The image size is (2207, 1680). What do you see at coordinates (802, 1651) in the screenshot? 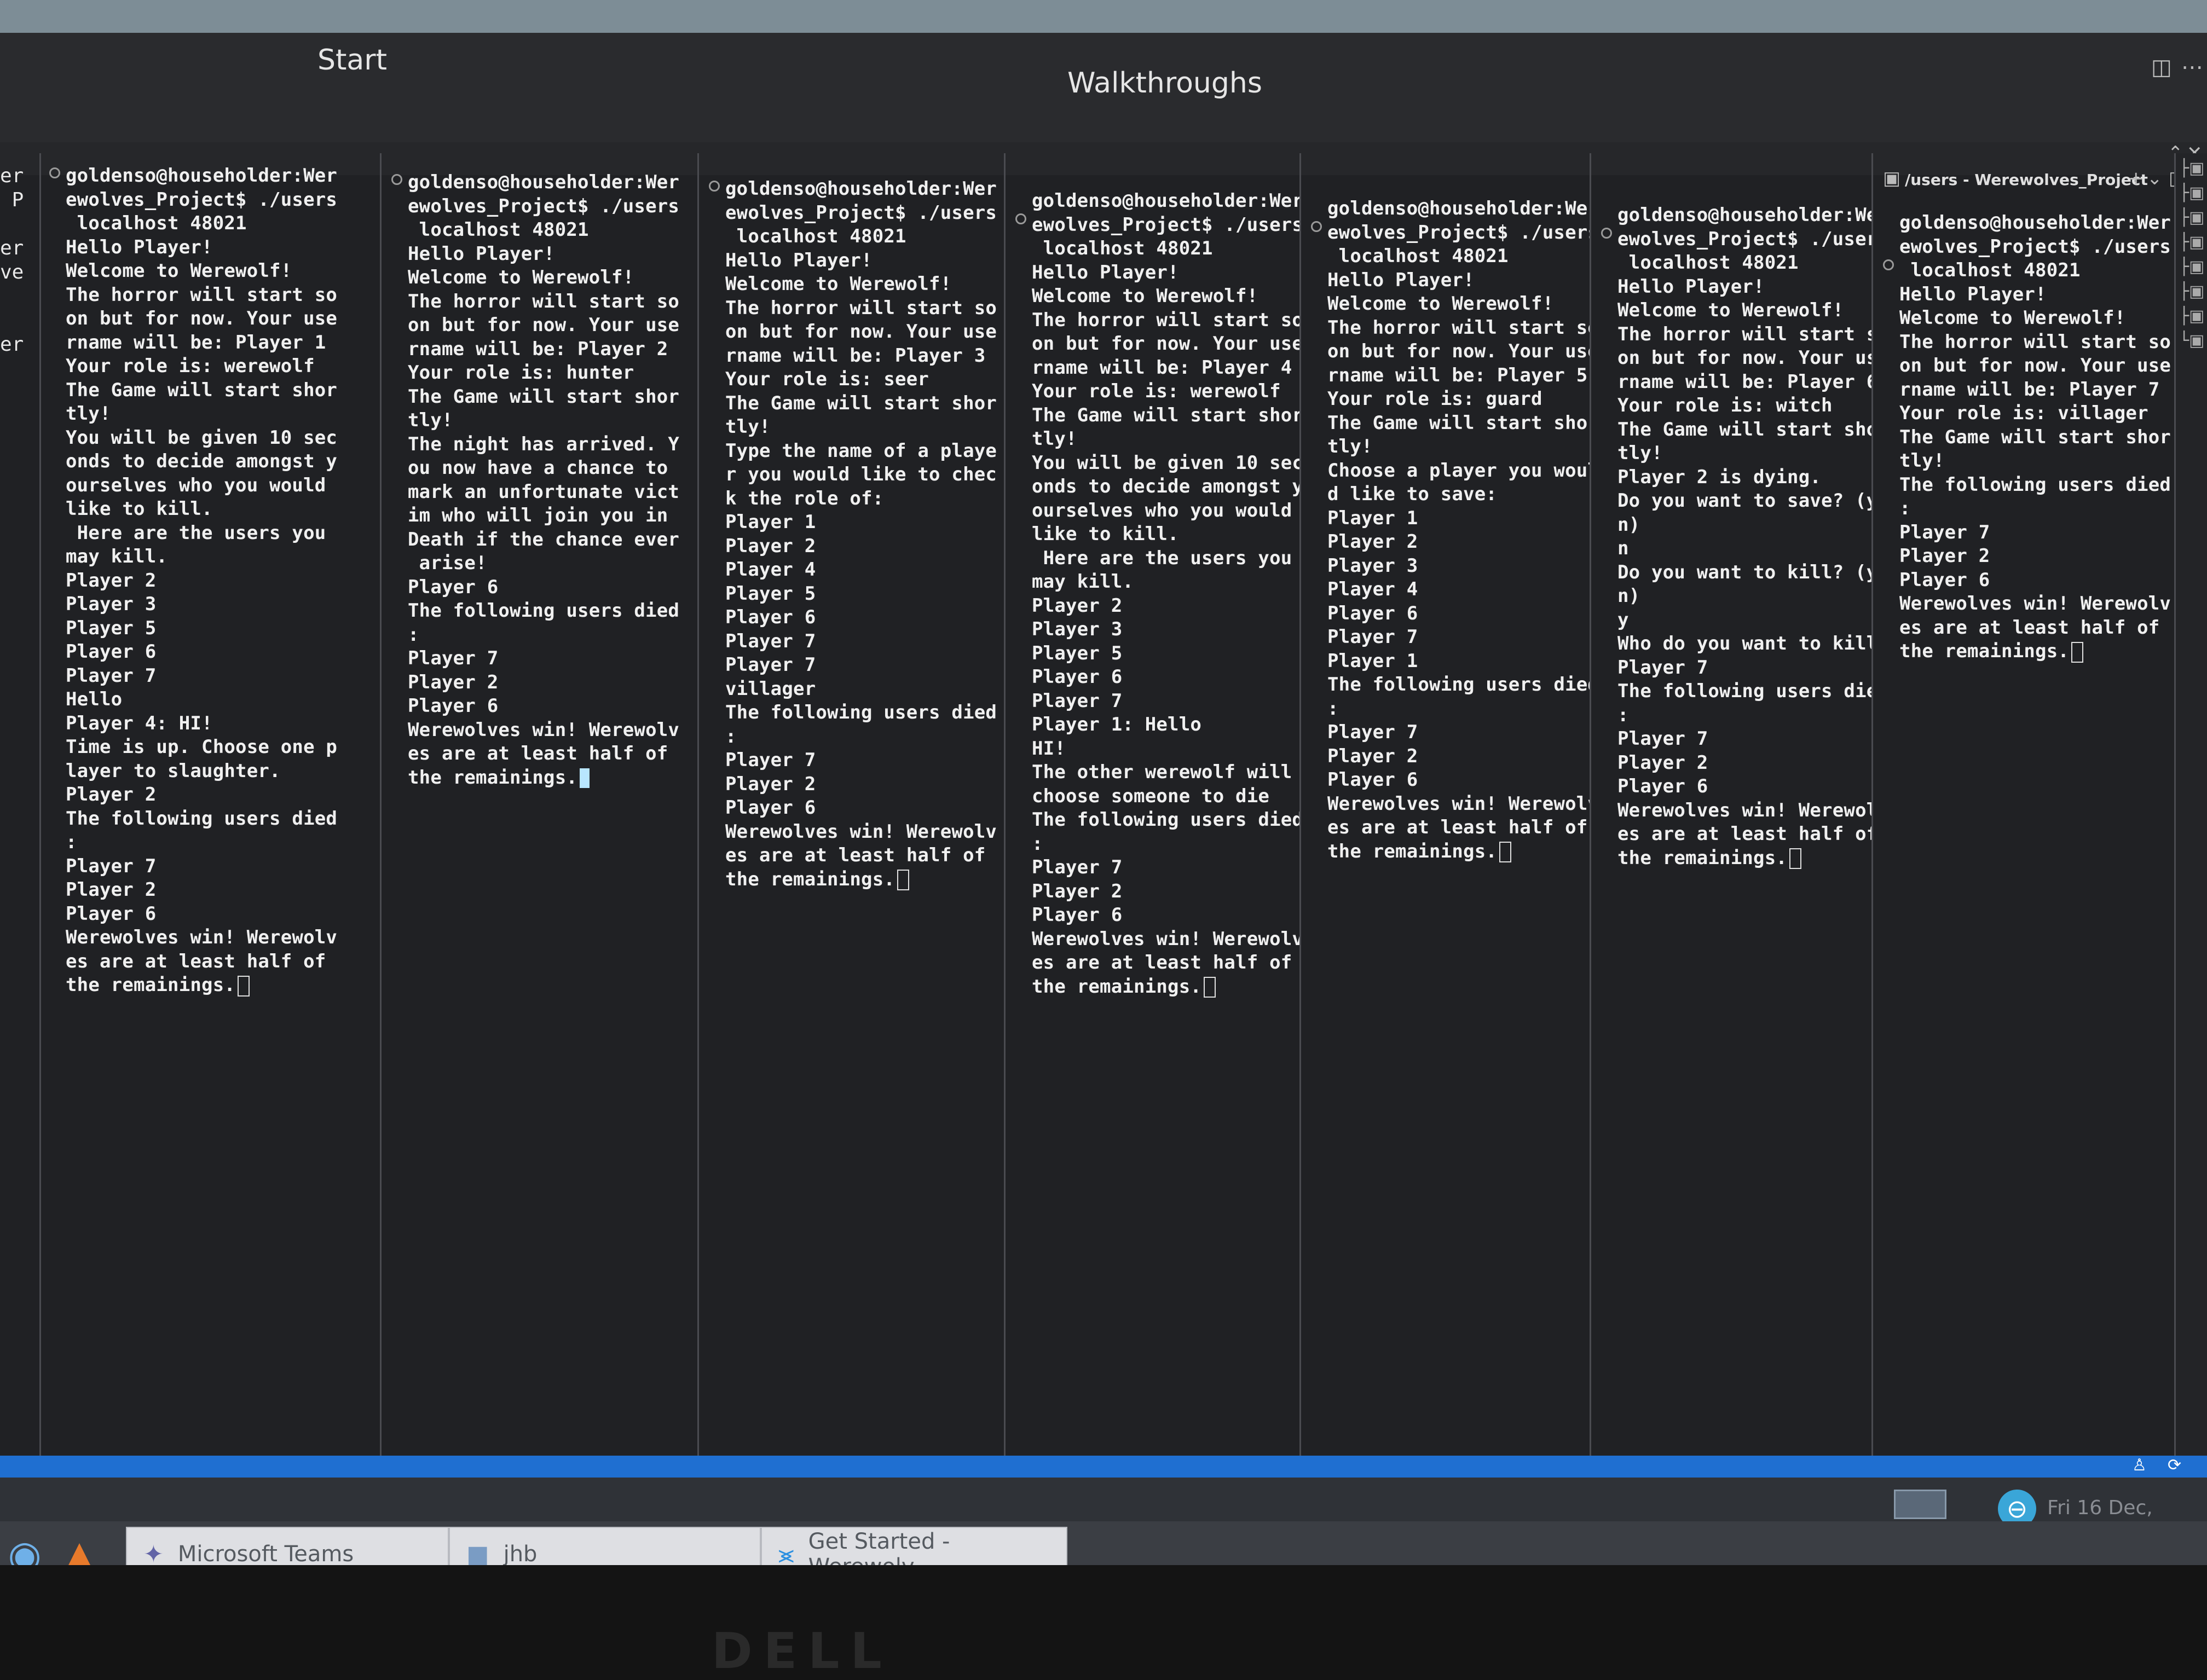
I see `monitor-bezel-logo: DELL` at bounding box center [802, 1651].